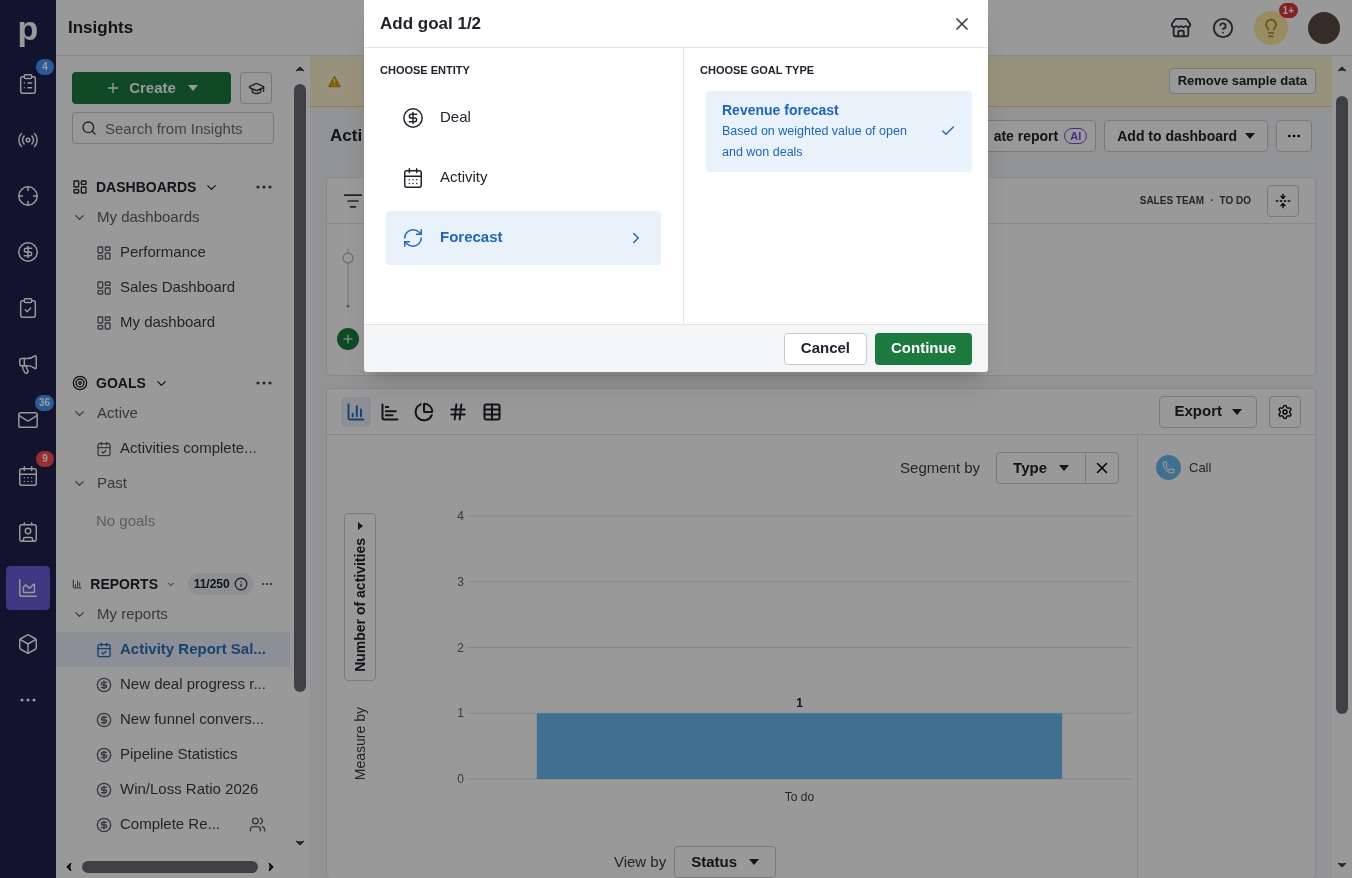 Image resolution: width=1352 pixels, height=878 pixels. What do you see at coordinates (28, 644) in the screenshot?
I see `box-icon` at bounding box center [28, 644].